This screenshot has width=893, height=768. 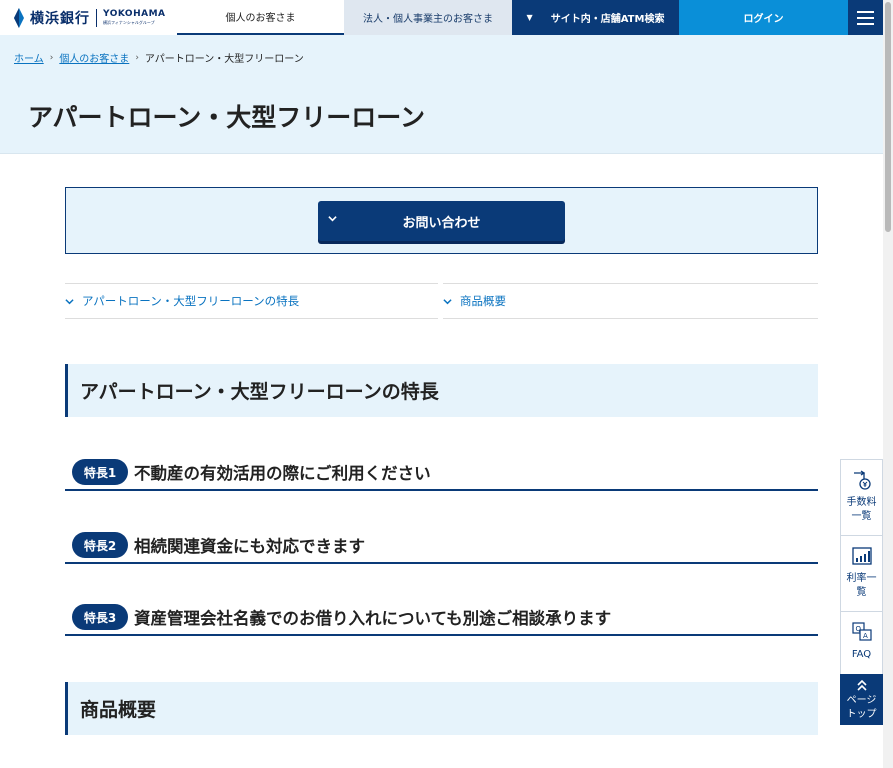 What do you see at coordinates (865, 17) in the screenshot?
I see `hamburger-menu-icon` at bounding box center [865, 17].